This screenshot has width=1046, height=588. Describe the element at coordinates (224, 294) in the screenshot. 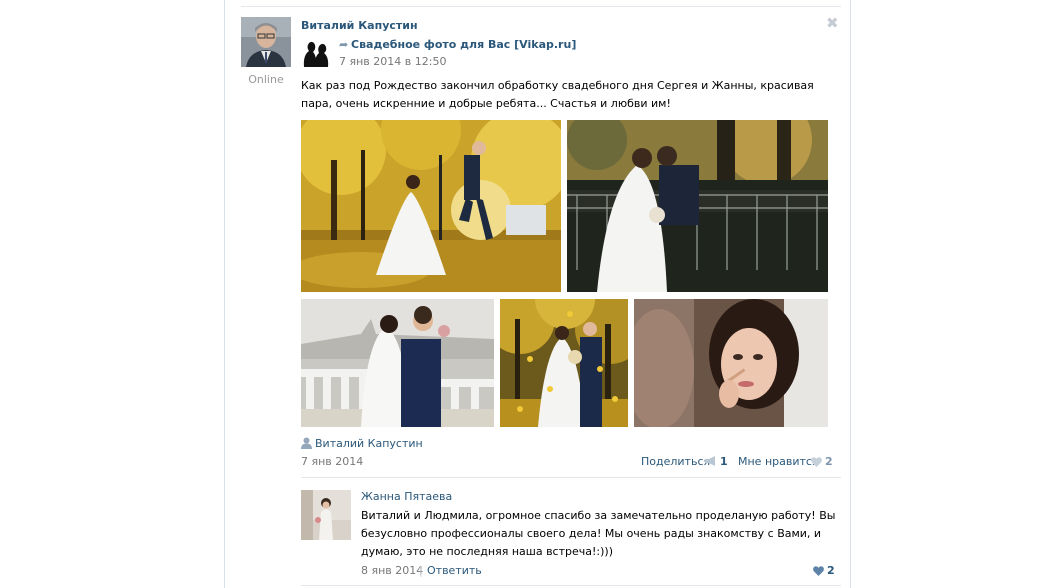

I see `content-border-left` at that location.